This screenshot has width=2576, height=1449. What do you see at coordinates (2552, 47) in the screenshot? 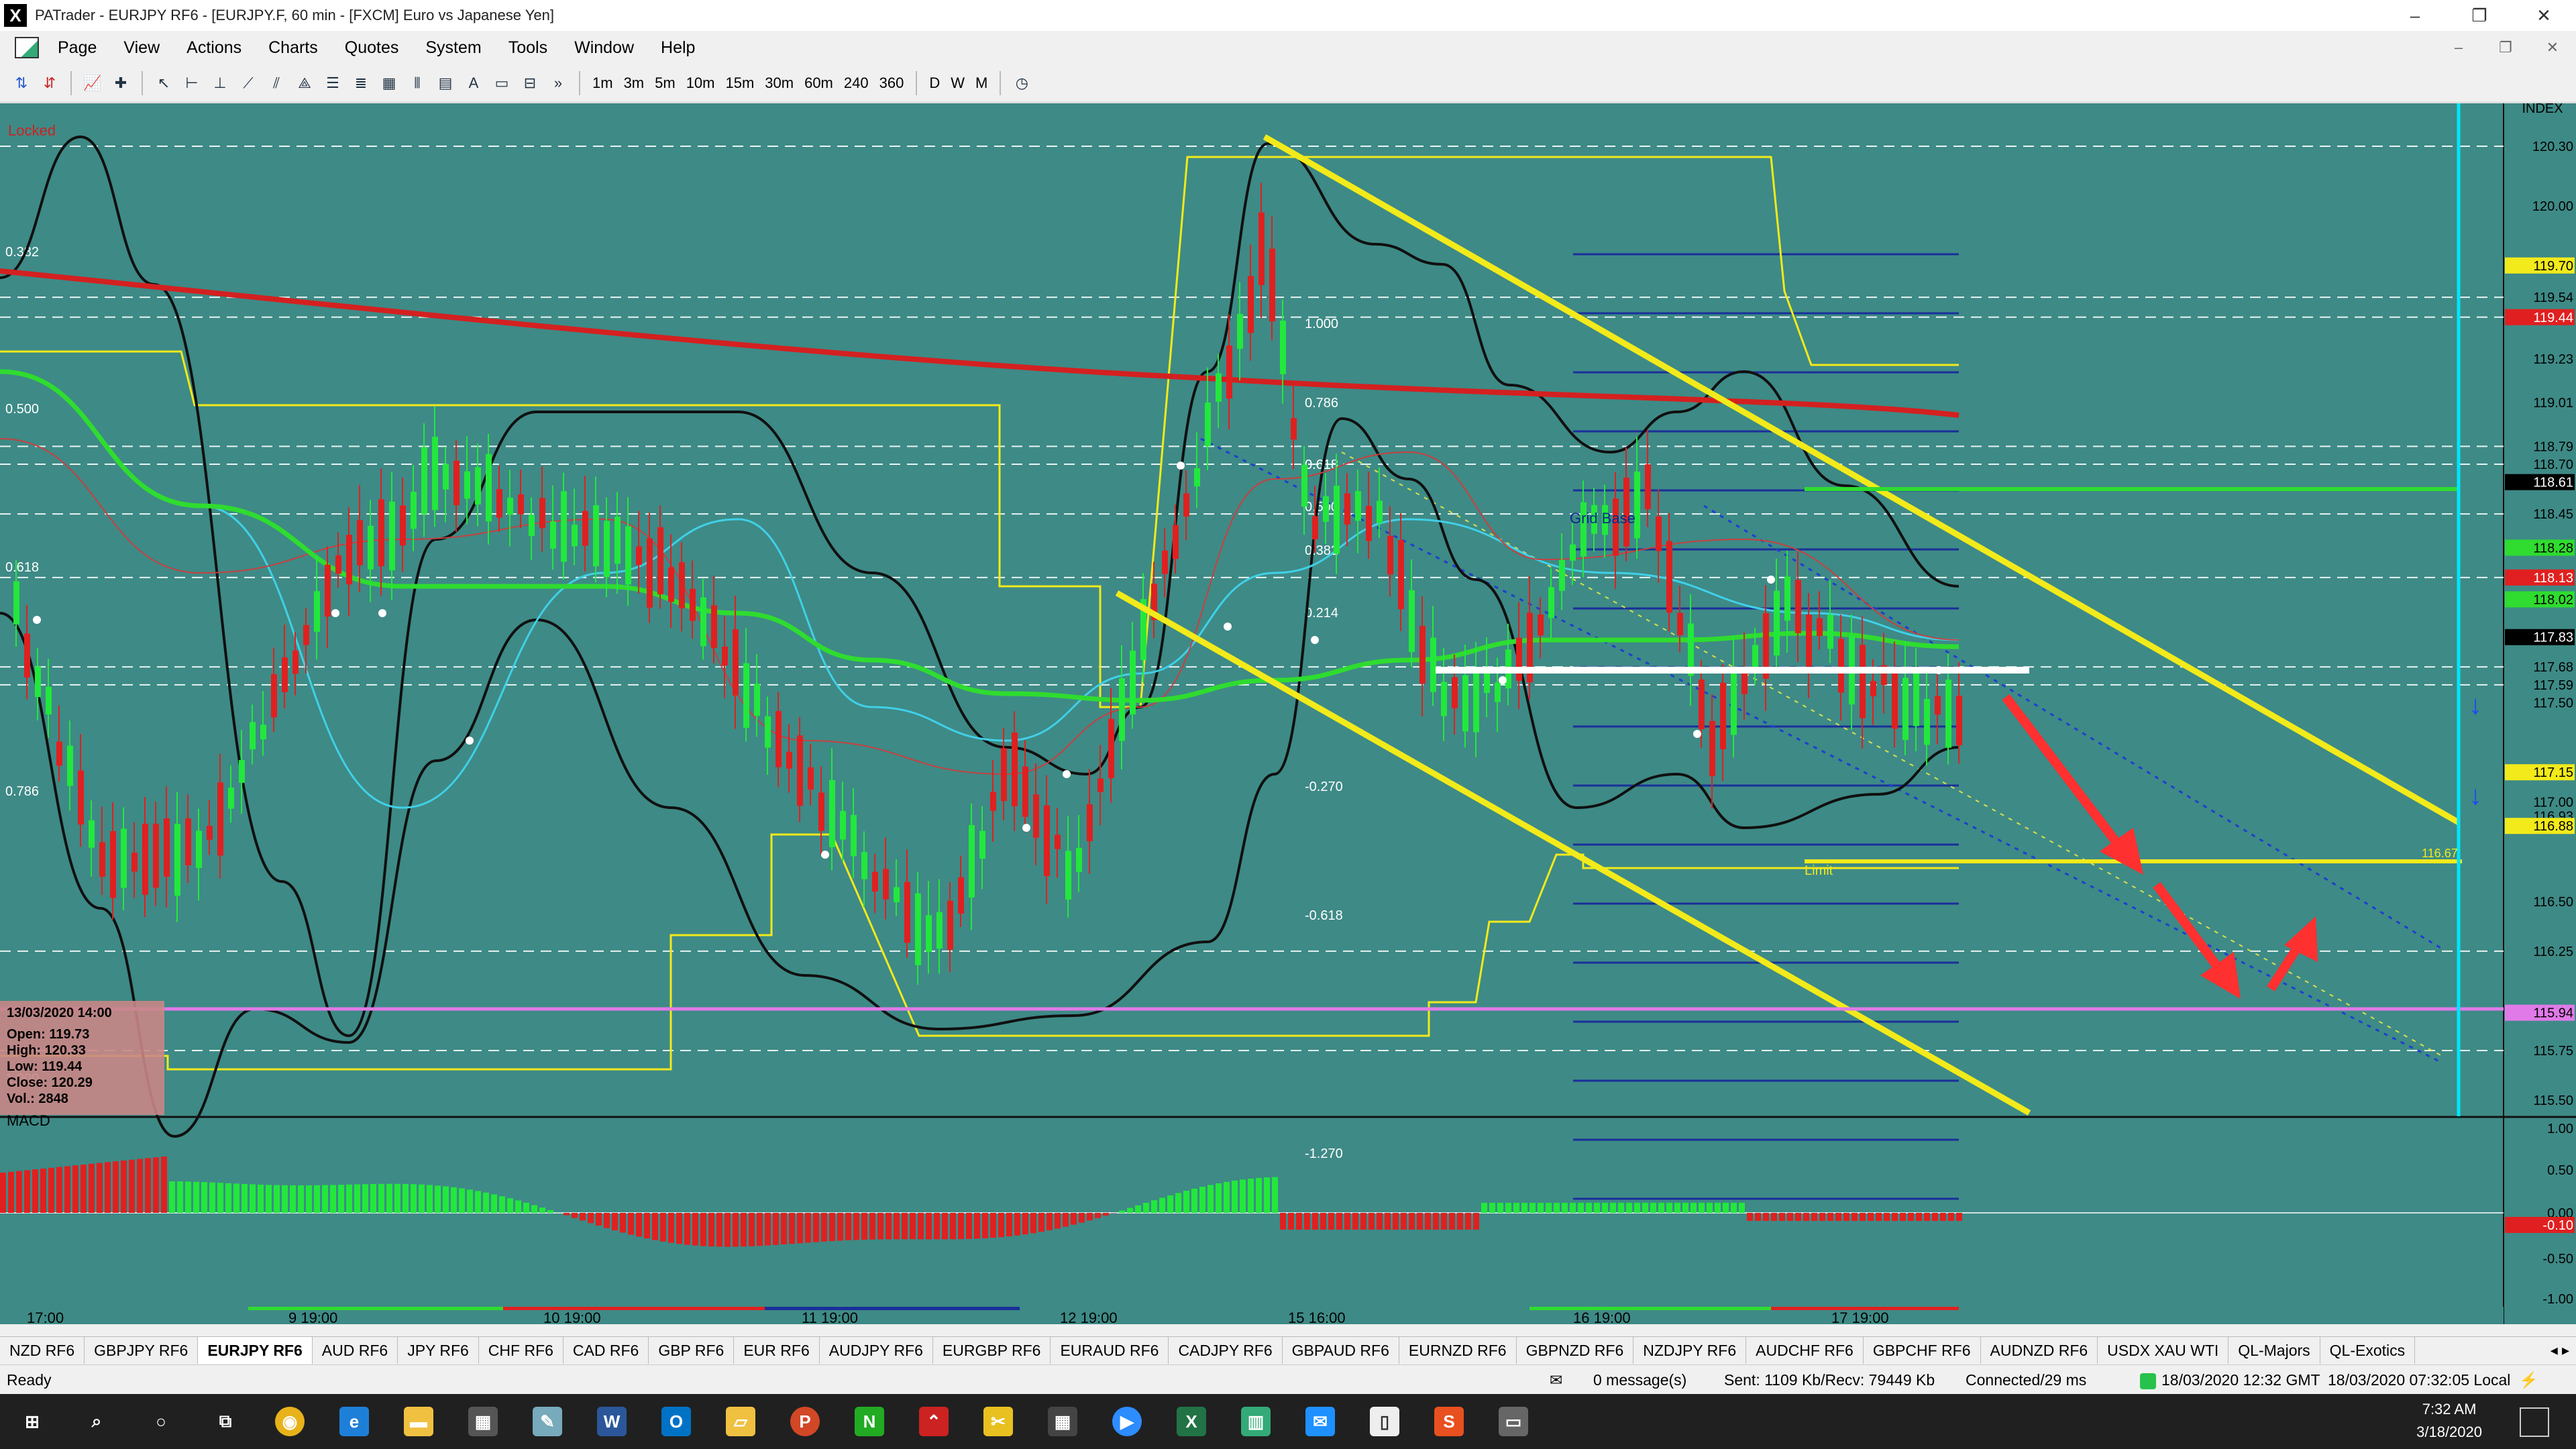
I see `mdi-close-button: ✕` at bounding box center [2552, 47].